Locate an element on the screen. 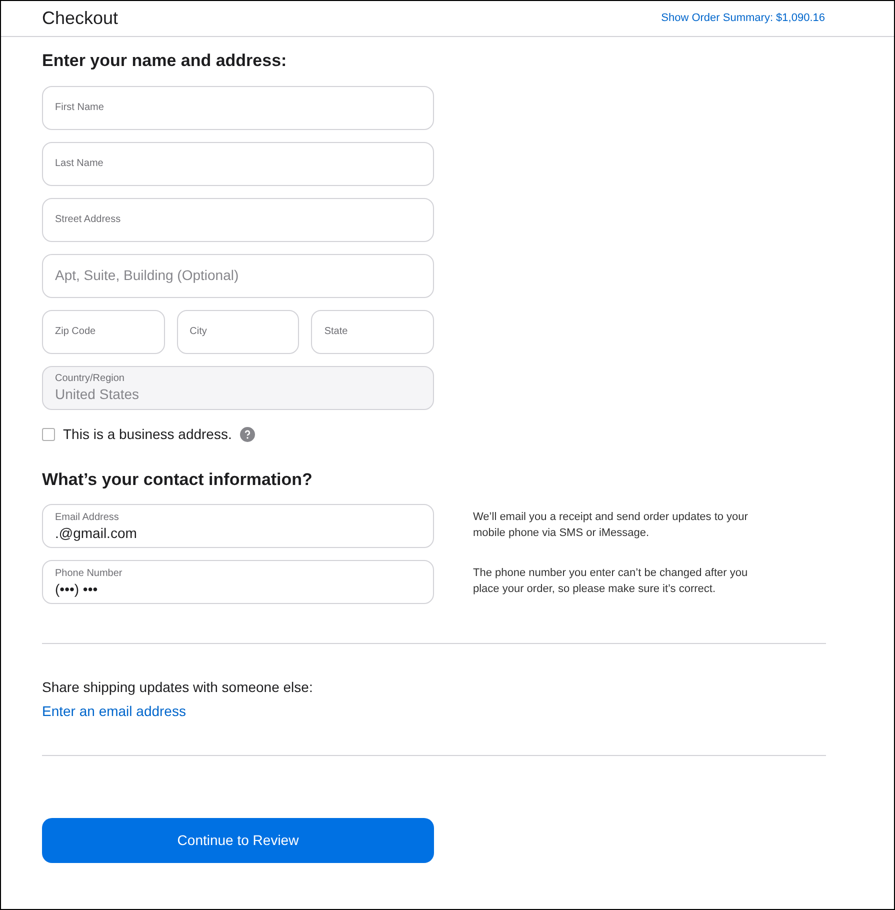 The width and height of the screenshot is (895, 910). field-label: Country/Region is located at coordinates (90, 378).